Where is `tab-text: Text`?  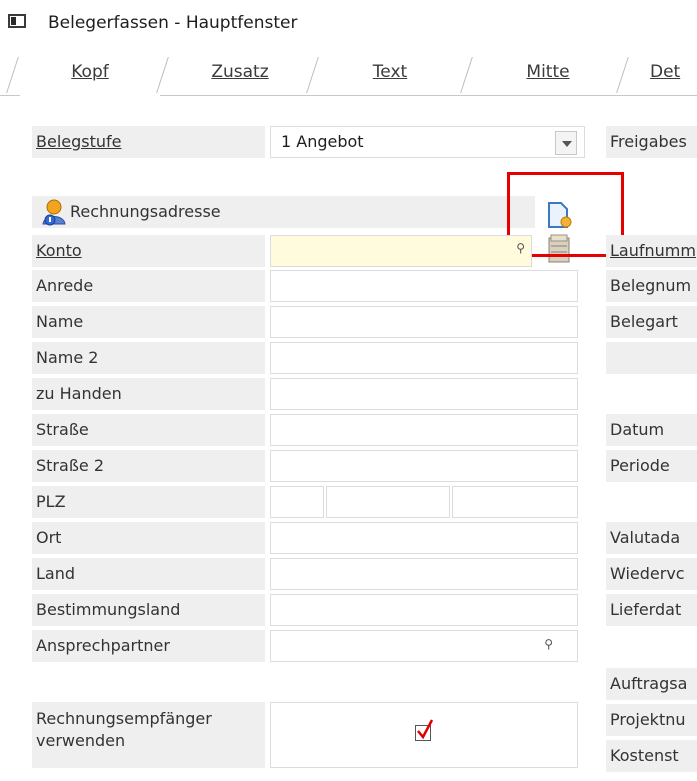
tab-text: Text is located at coordinates (390, 74).